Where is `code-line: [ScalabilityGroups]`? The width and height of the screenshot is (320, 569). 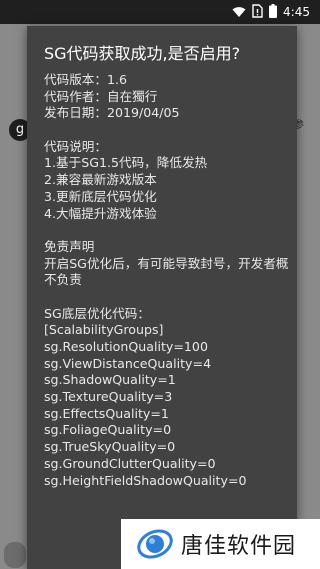
code-line: [ScalabilityGroups] is located at coordinates (104, 330).